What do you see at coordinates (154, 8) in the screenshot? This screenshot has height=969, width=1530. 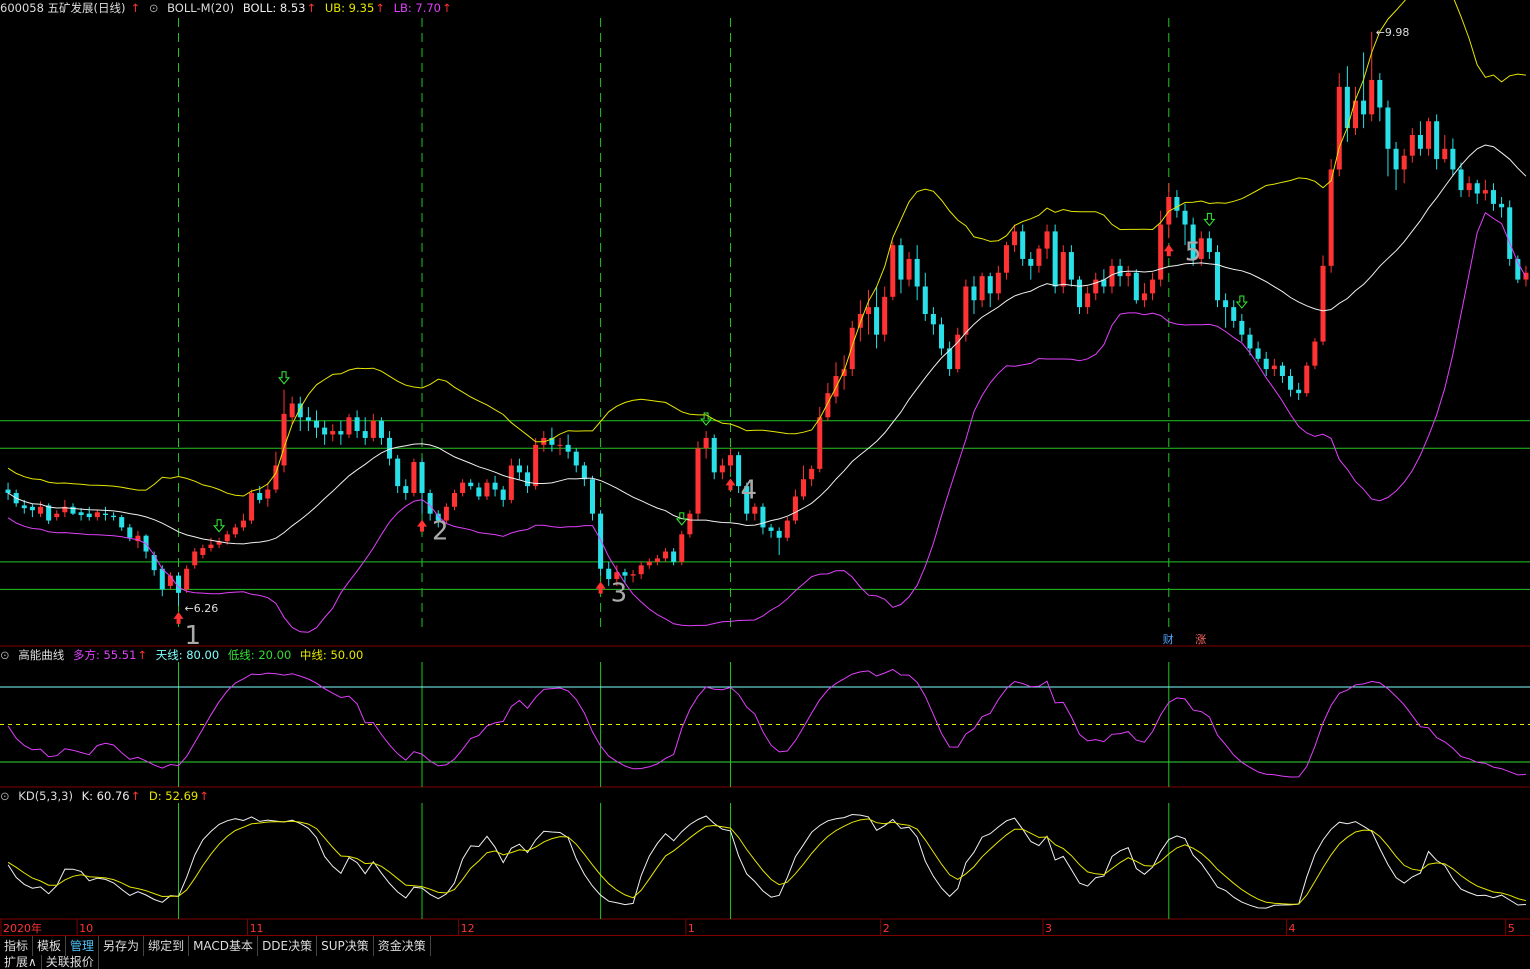 I see `settings-icon: ⊙` at bounding box center [154, 8].